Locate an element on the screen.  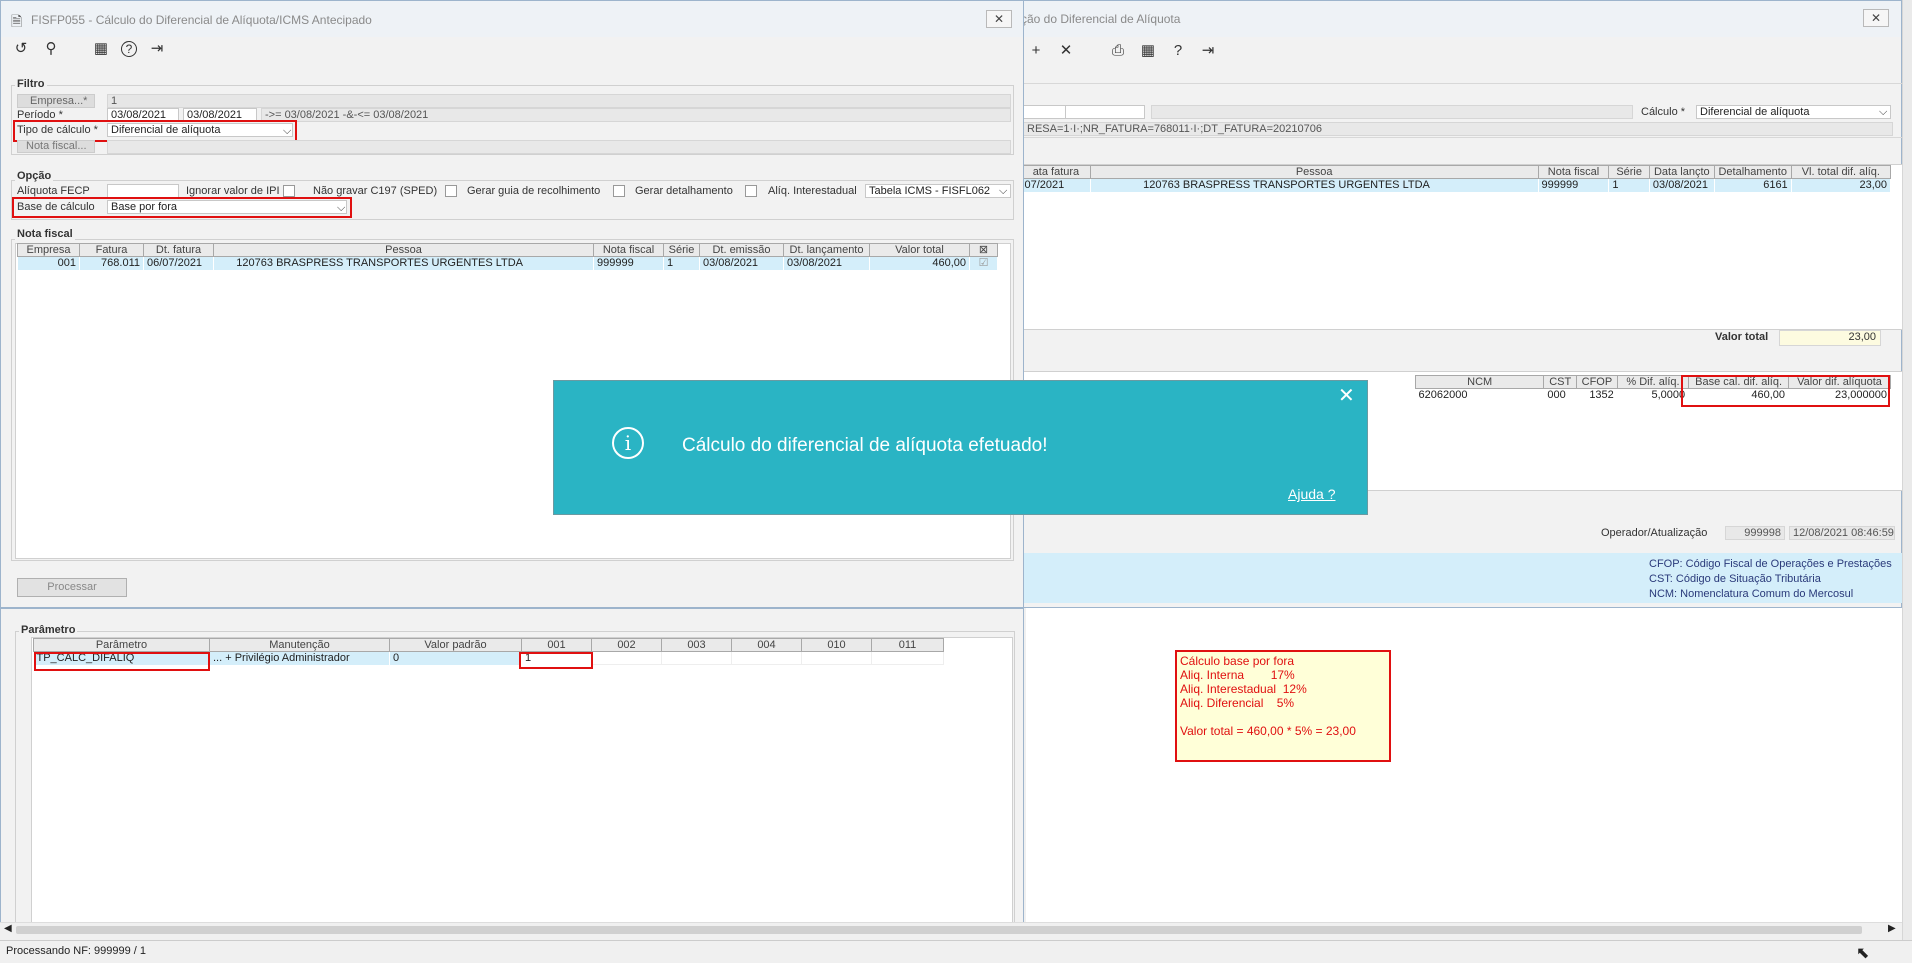
col-header: Data lançto is located at coordinates (1681, 172).